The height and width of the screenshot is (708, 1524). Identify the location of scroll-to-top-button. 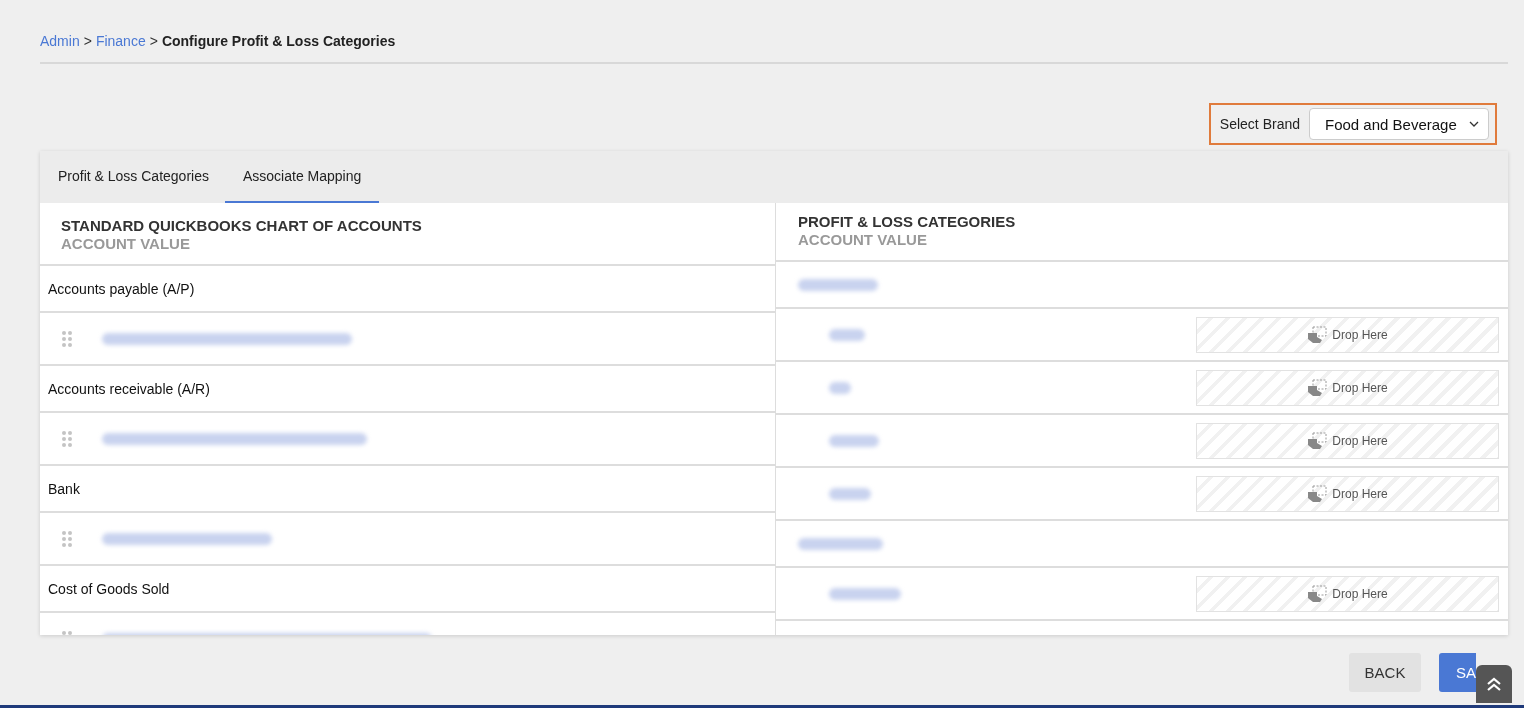
(1494, 684).